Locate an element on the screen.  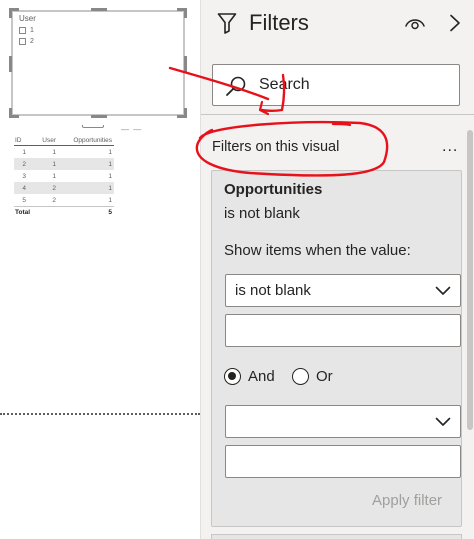
funnel-icon is located at coordinates (227, 23).